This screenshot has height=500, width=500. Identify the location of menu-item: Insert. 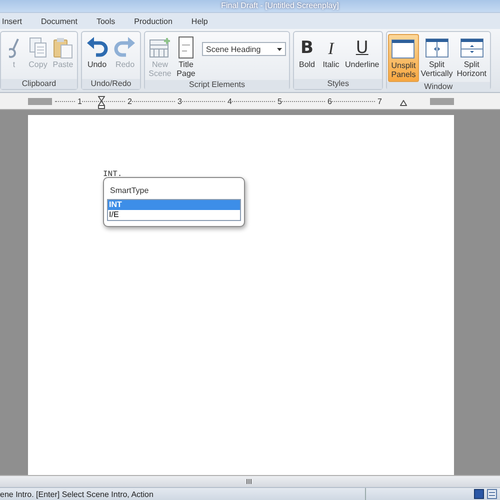
(17, 21).